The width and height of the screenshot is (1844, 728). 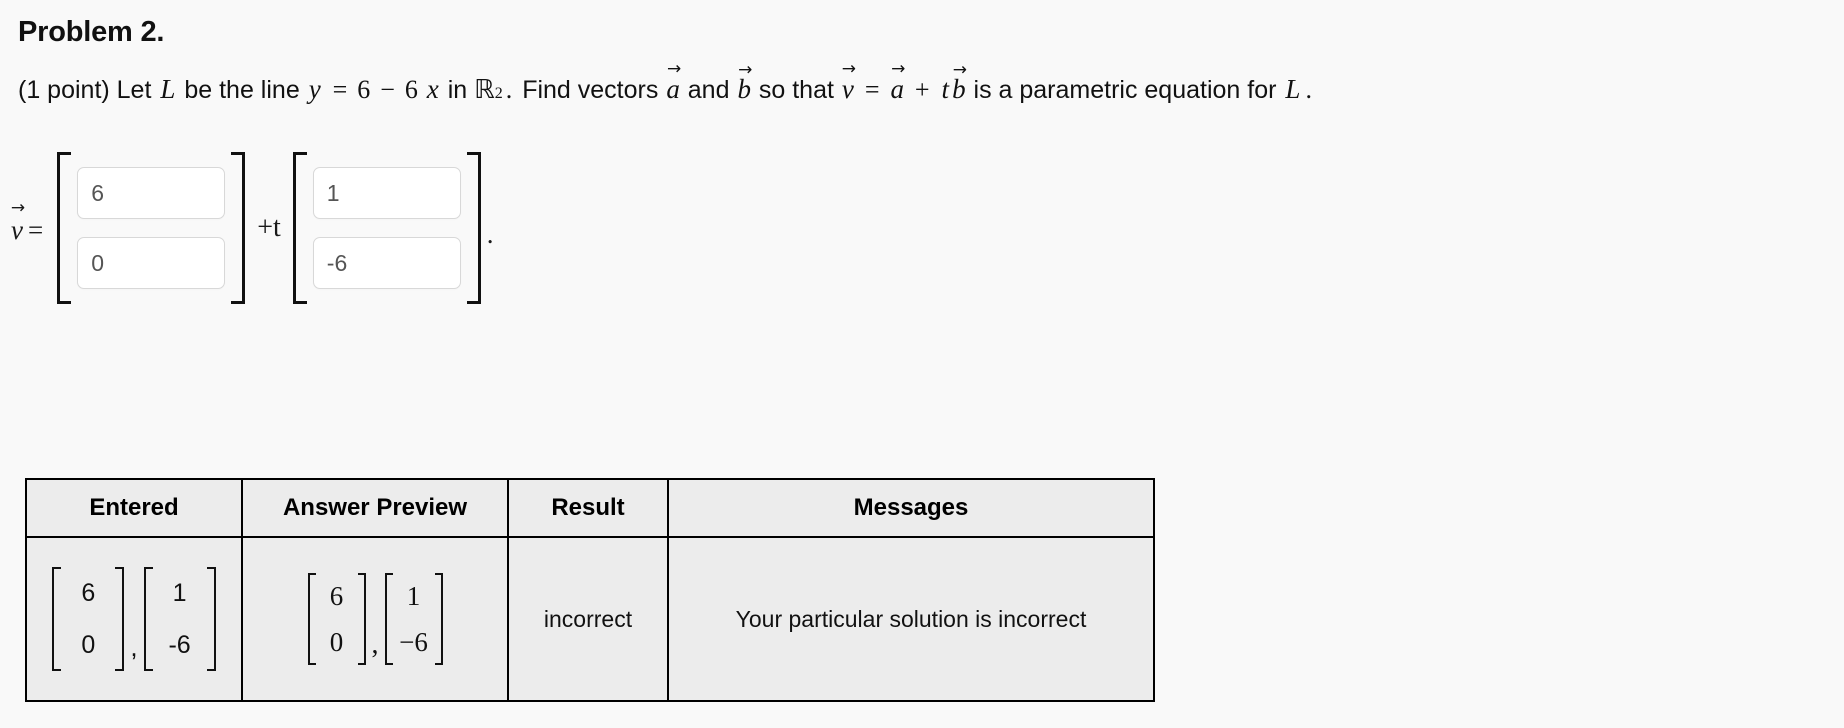 I want to click on preview-matrix-b-row1: 1, so click(x=413, y=595).